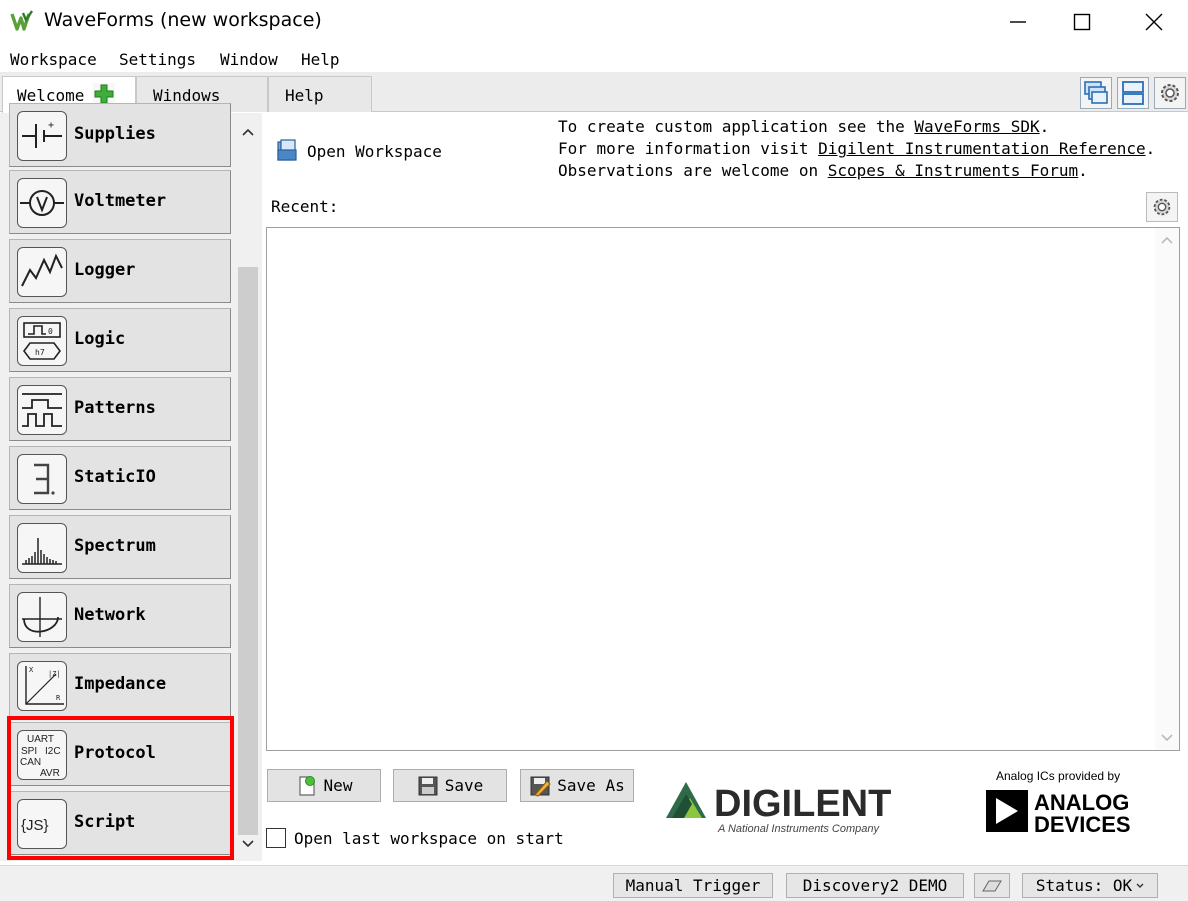 The image size is (1188, 901). I want to click on manual-trigger-button: Manual Trigger, so click(693, 885).